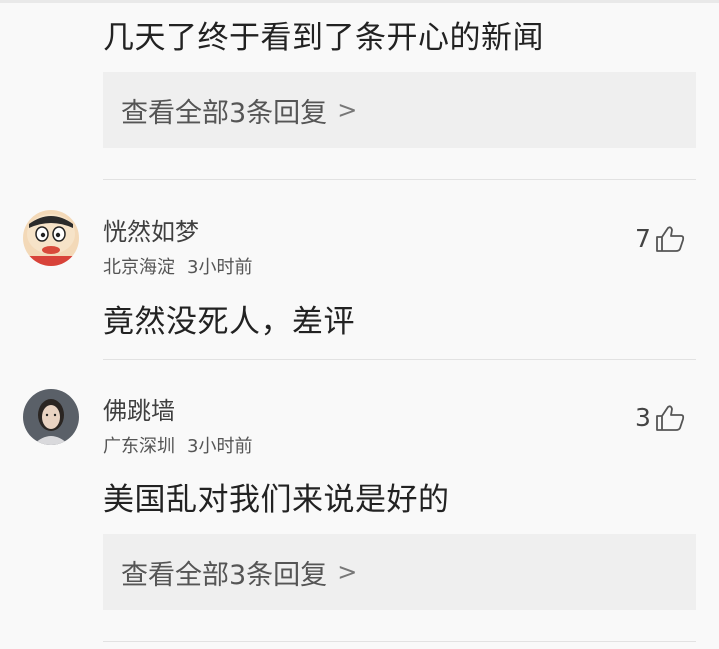  Describe the element at coordinates (151, 229) in the screenshot. I see `username: 恍然如梦` at that location.